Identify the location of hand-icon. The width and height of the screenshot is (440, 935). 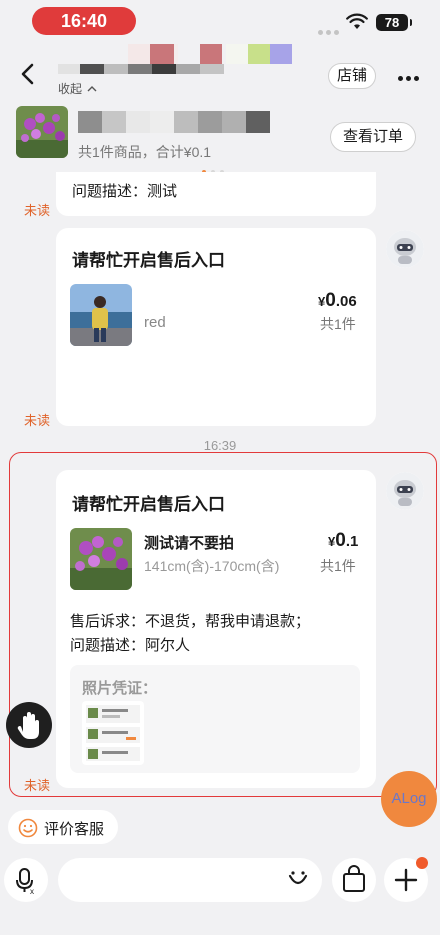
(28, 725).